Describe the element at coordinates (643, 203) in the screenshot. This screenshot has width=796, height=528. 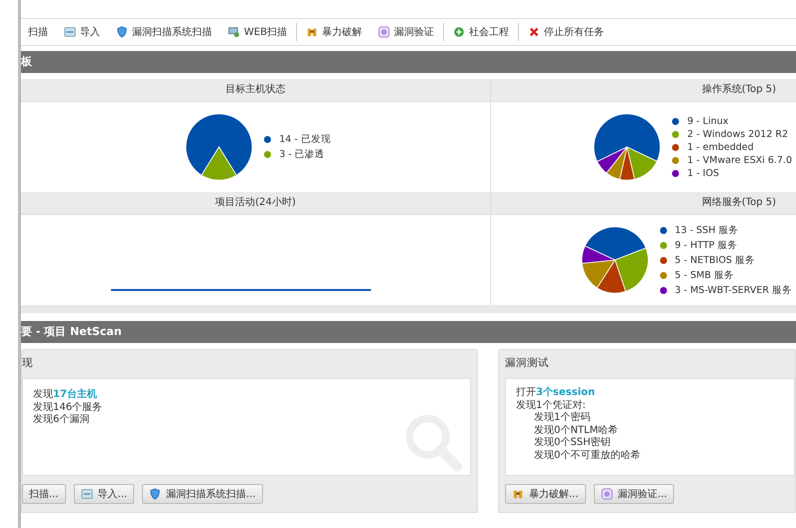
I see `panel-header: 网络服务(Top 5)` at that location.